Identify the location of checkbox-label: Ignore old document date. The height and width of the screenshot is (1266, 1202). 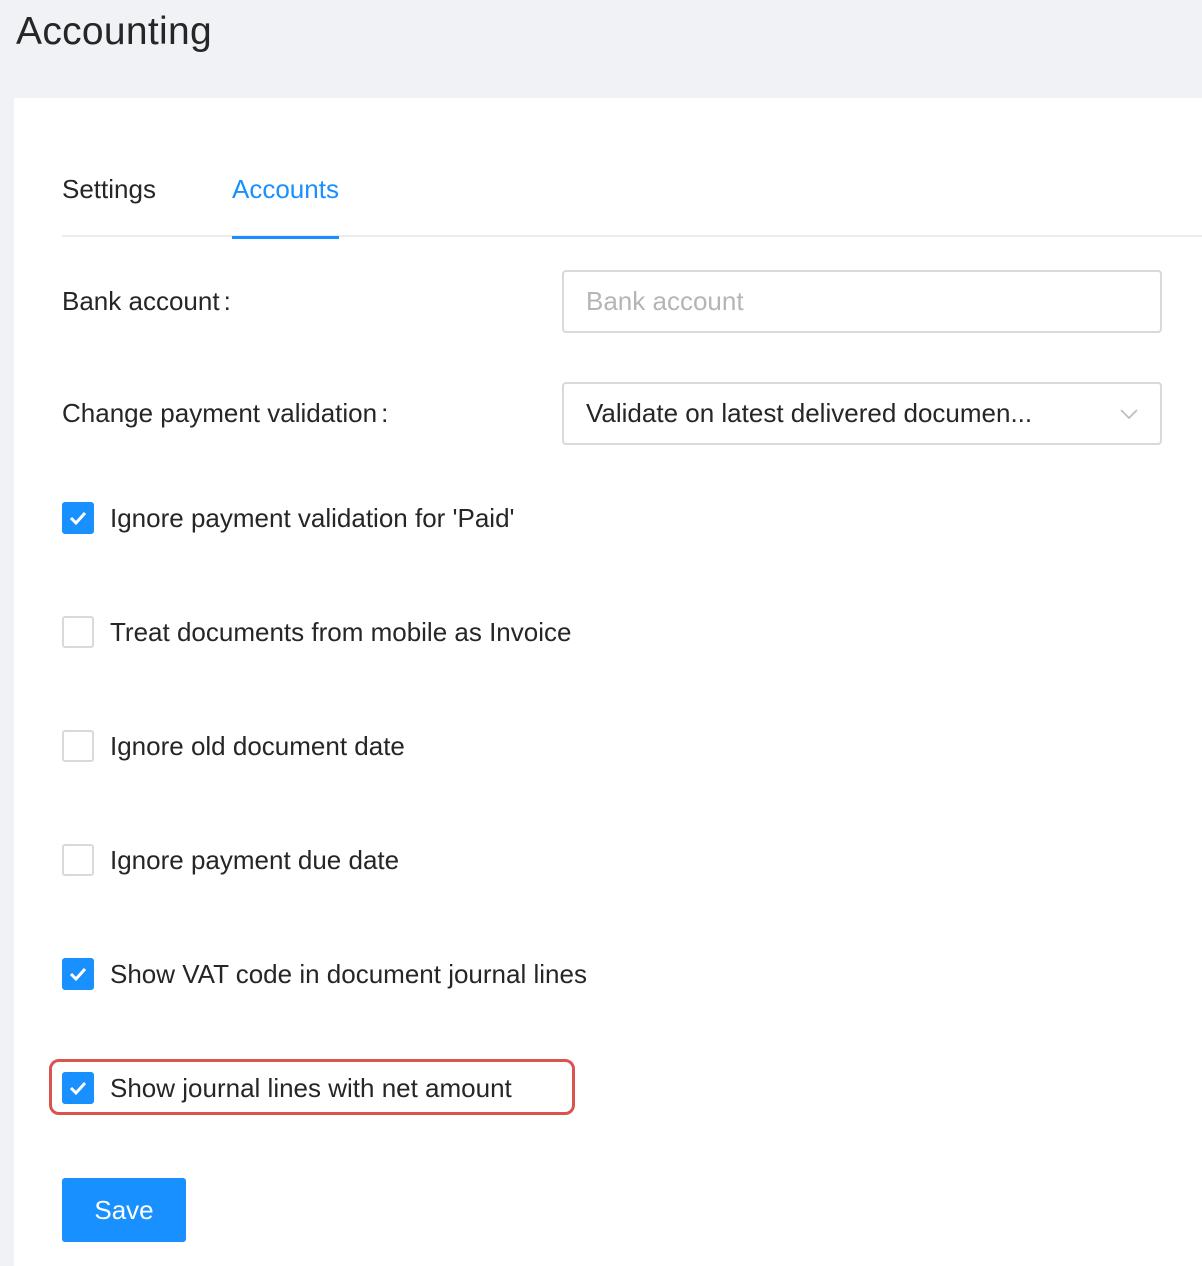
(257, 745).